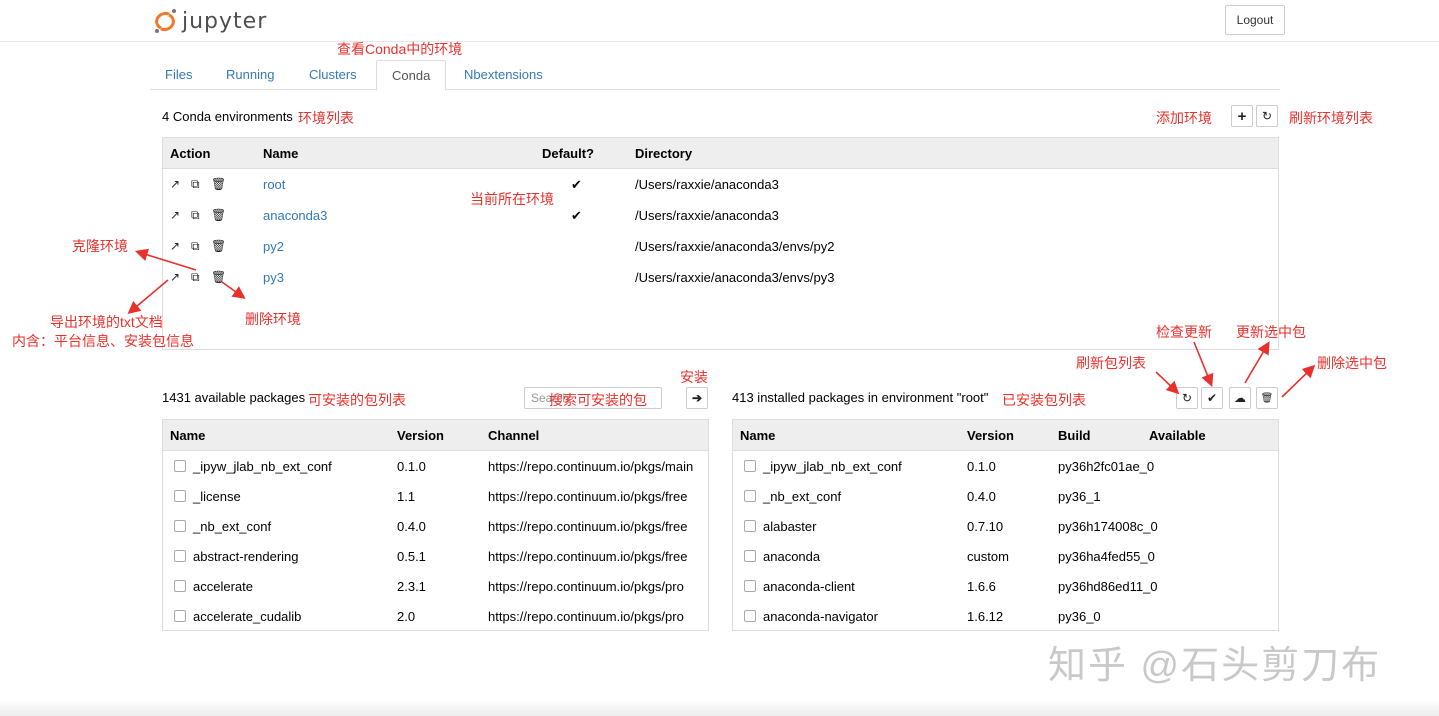  Describe the element at coordinates (1298, 381) in the screenshot. I see `arrow-delete-selected` at that location.